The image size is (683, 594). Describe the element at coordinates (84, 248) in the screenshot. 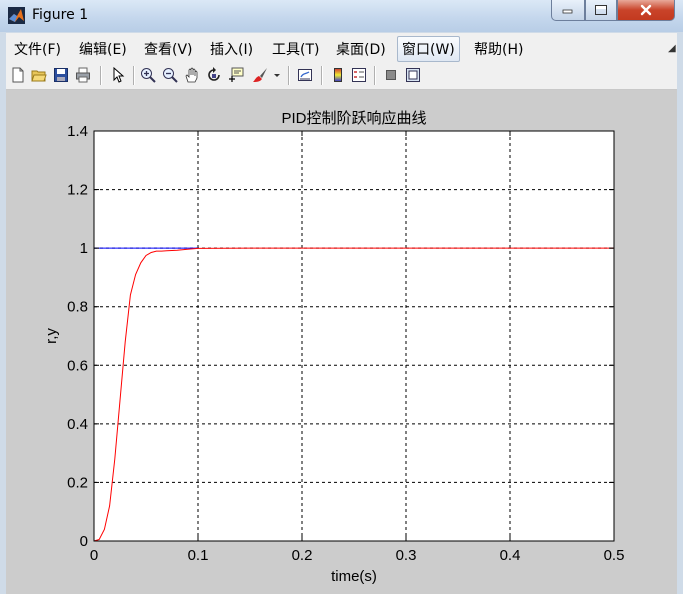

I see `y-tick-label: 1` at that location.